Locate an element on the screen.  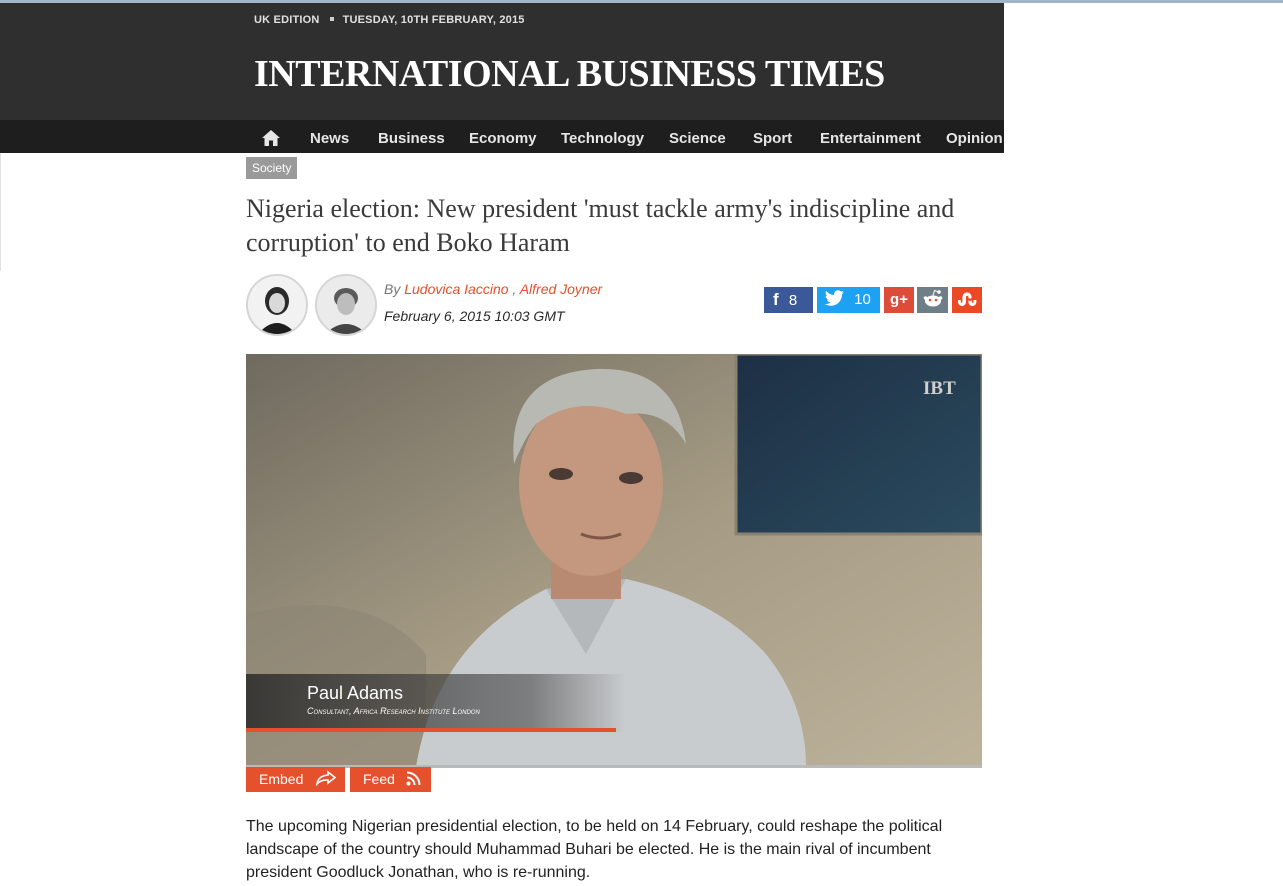
nav-business: Business is located at coordinates (411, 138).